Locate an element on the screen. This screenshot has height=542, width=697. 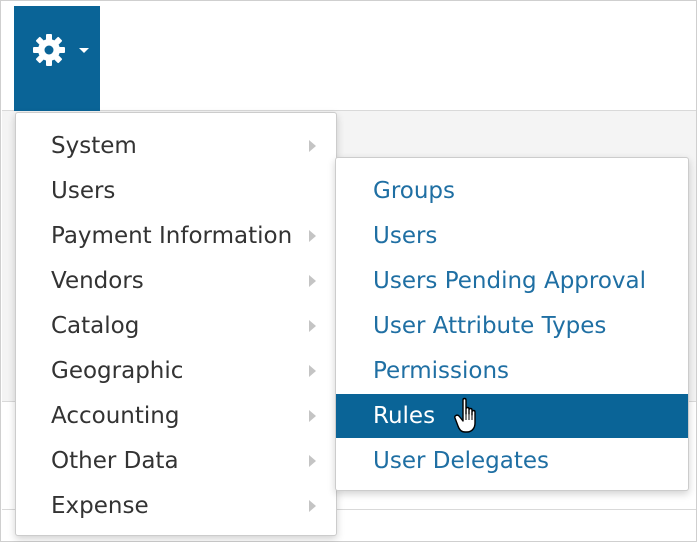
submenu-item-label: User Delegates is located at coordinates (461, 461).